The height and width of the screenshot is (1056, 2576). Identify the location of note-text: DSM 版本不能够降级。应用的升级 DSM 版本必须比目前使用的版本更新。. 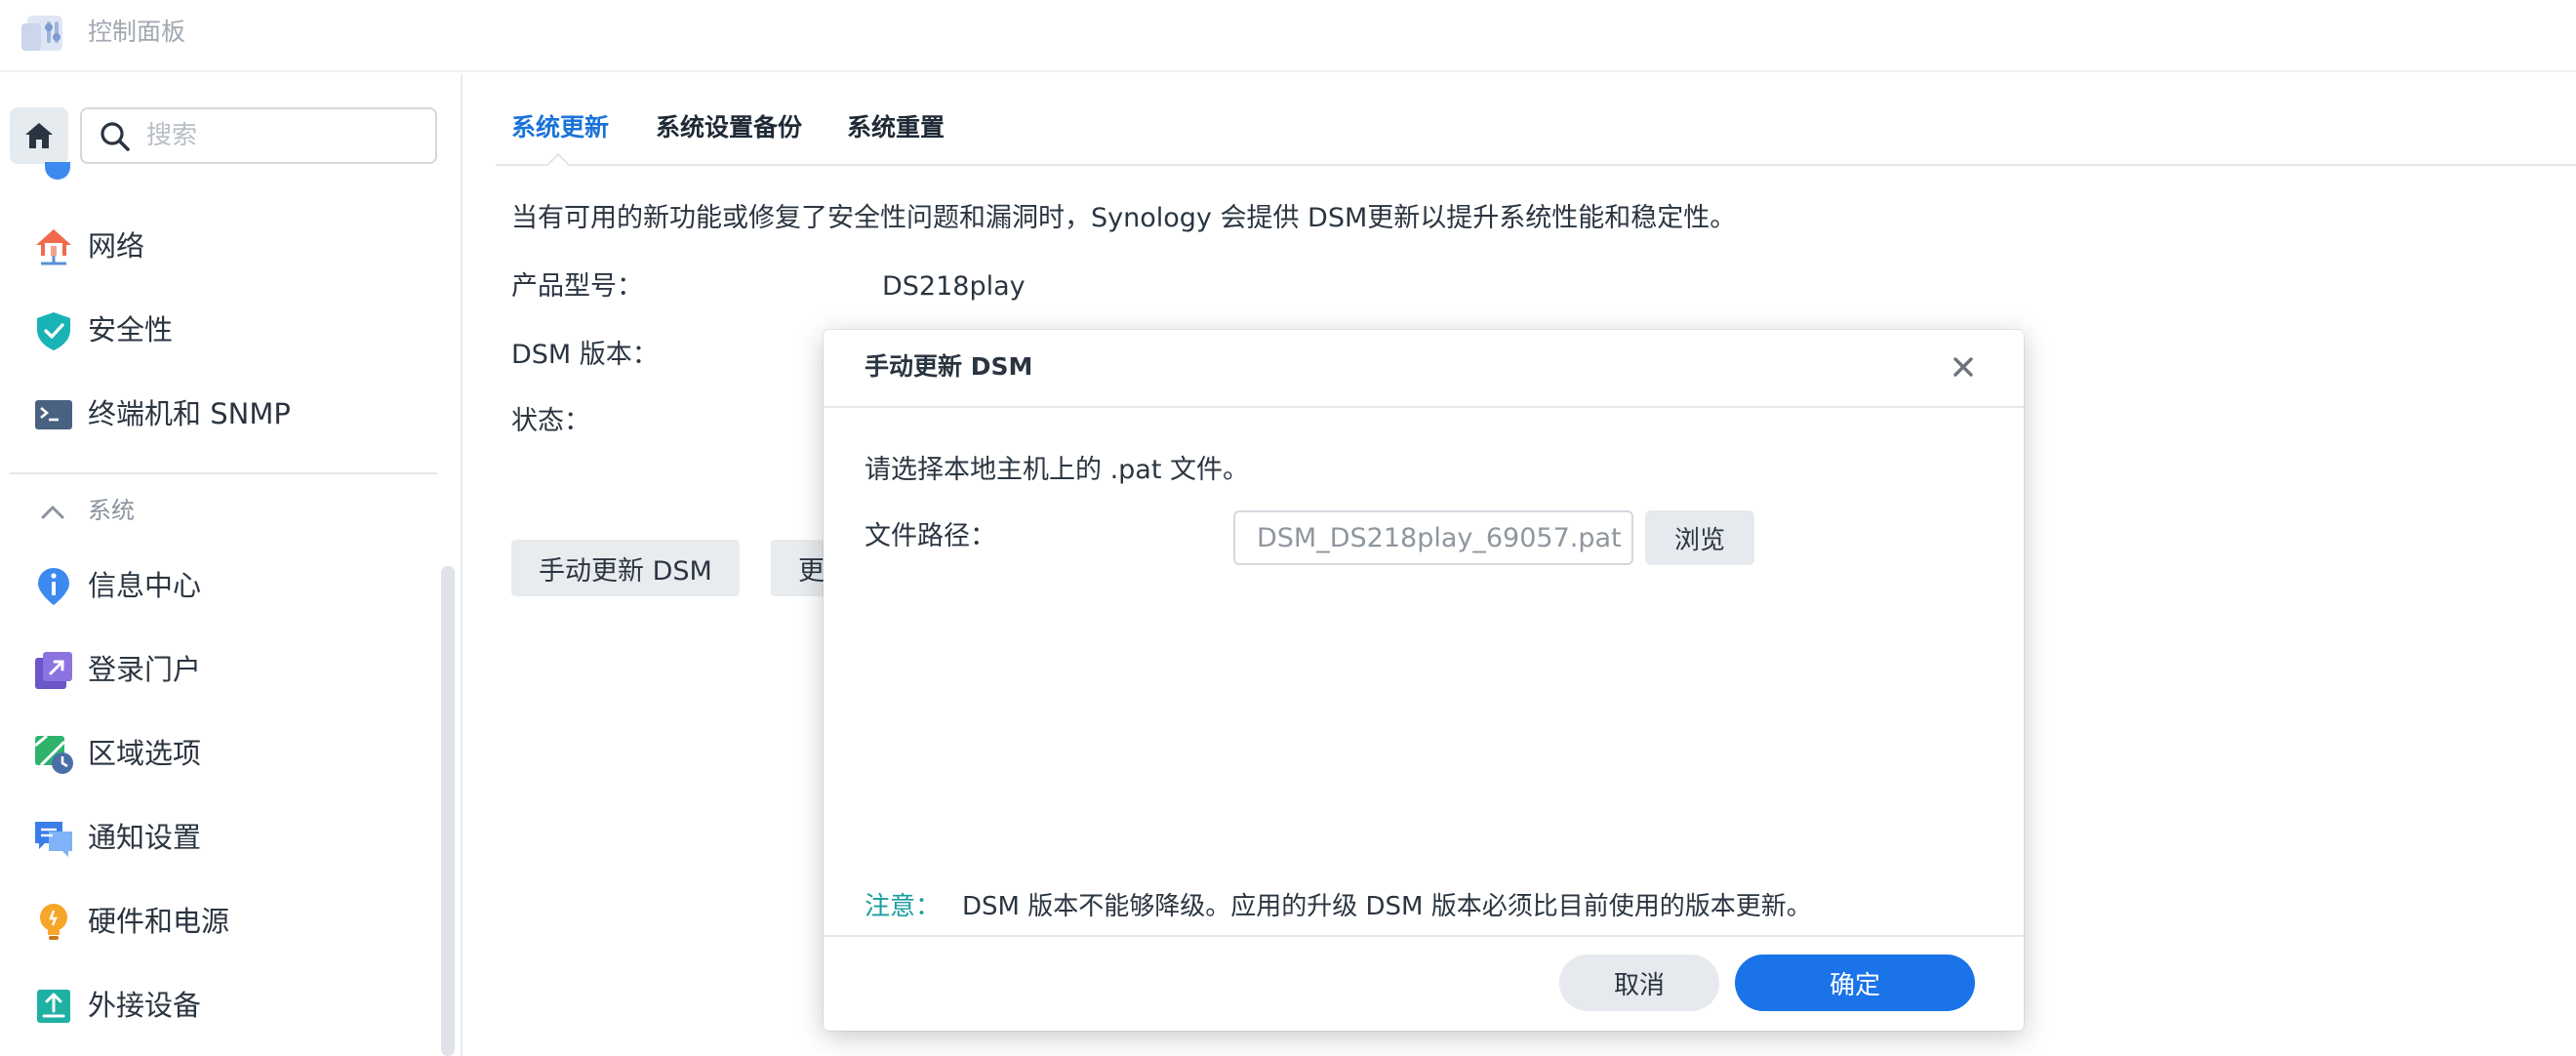
(1387, 907).